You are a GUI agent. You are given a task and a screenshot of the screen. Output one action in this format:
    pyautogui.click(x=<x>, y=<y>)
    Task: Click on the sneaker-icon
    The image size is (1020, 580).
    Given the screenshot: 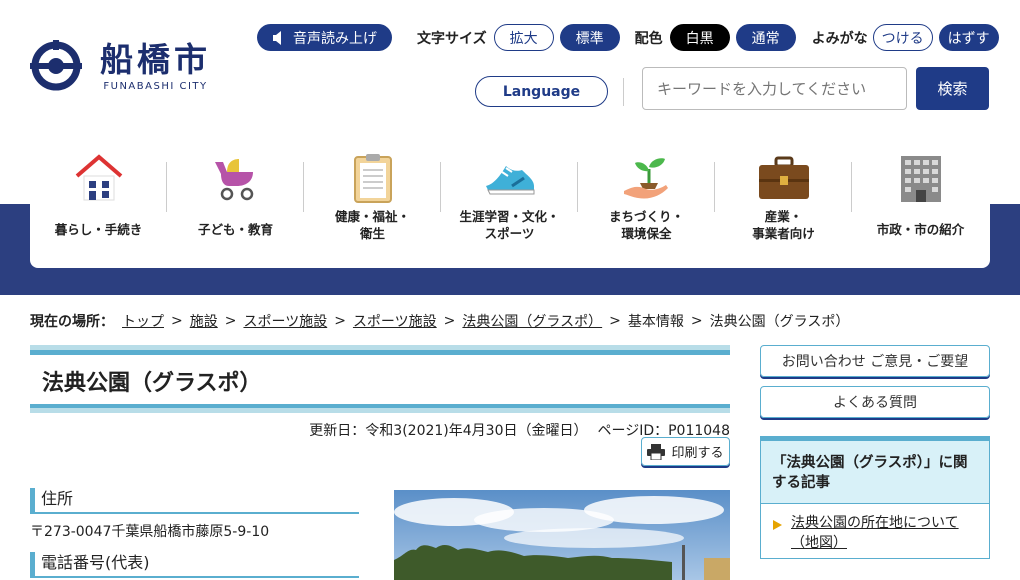 What is the action you would take?
    pyautogui.click(x=509, y=180)
    